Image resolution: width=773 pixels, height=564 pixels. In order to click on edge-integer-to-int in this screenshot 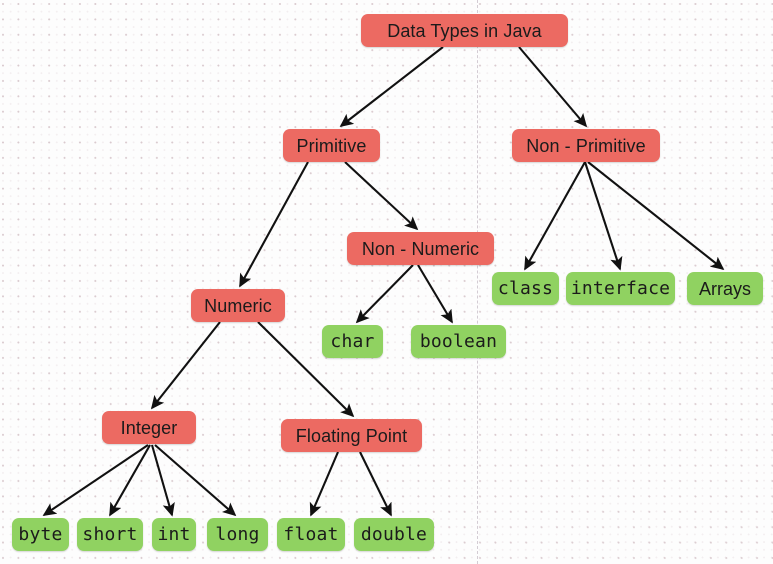, I will do `click(162, 480)`.